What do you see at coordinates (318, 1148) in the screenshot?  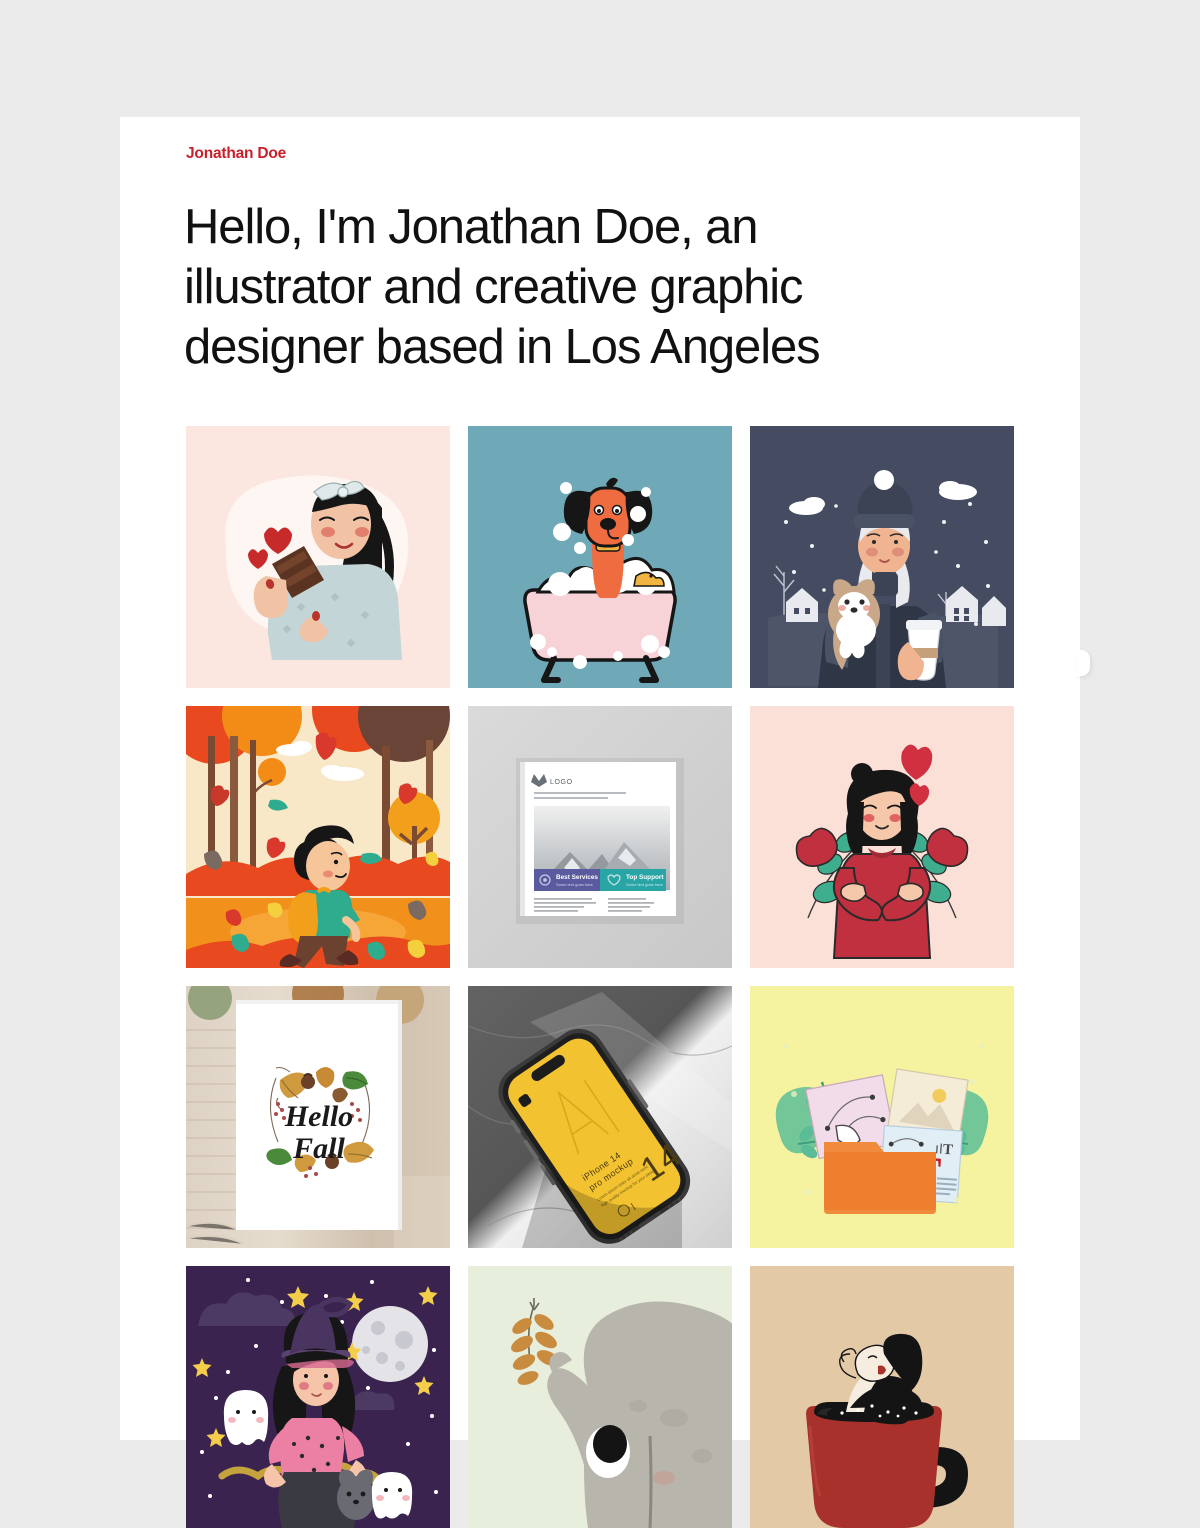 I see `svg-text: Fall` at bounding box center [318, 1148].